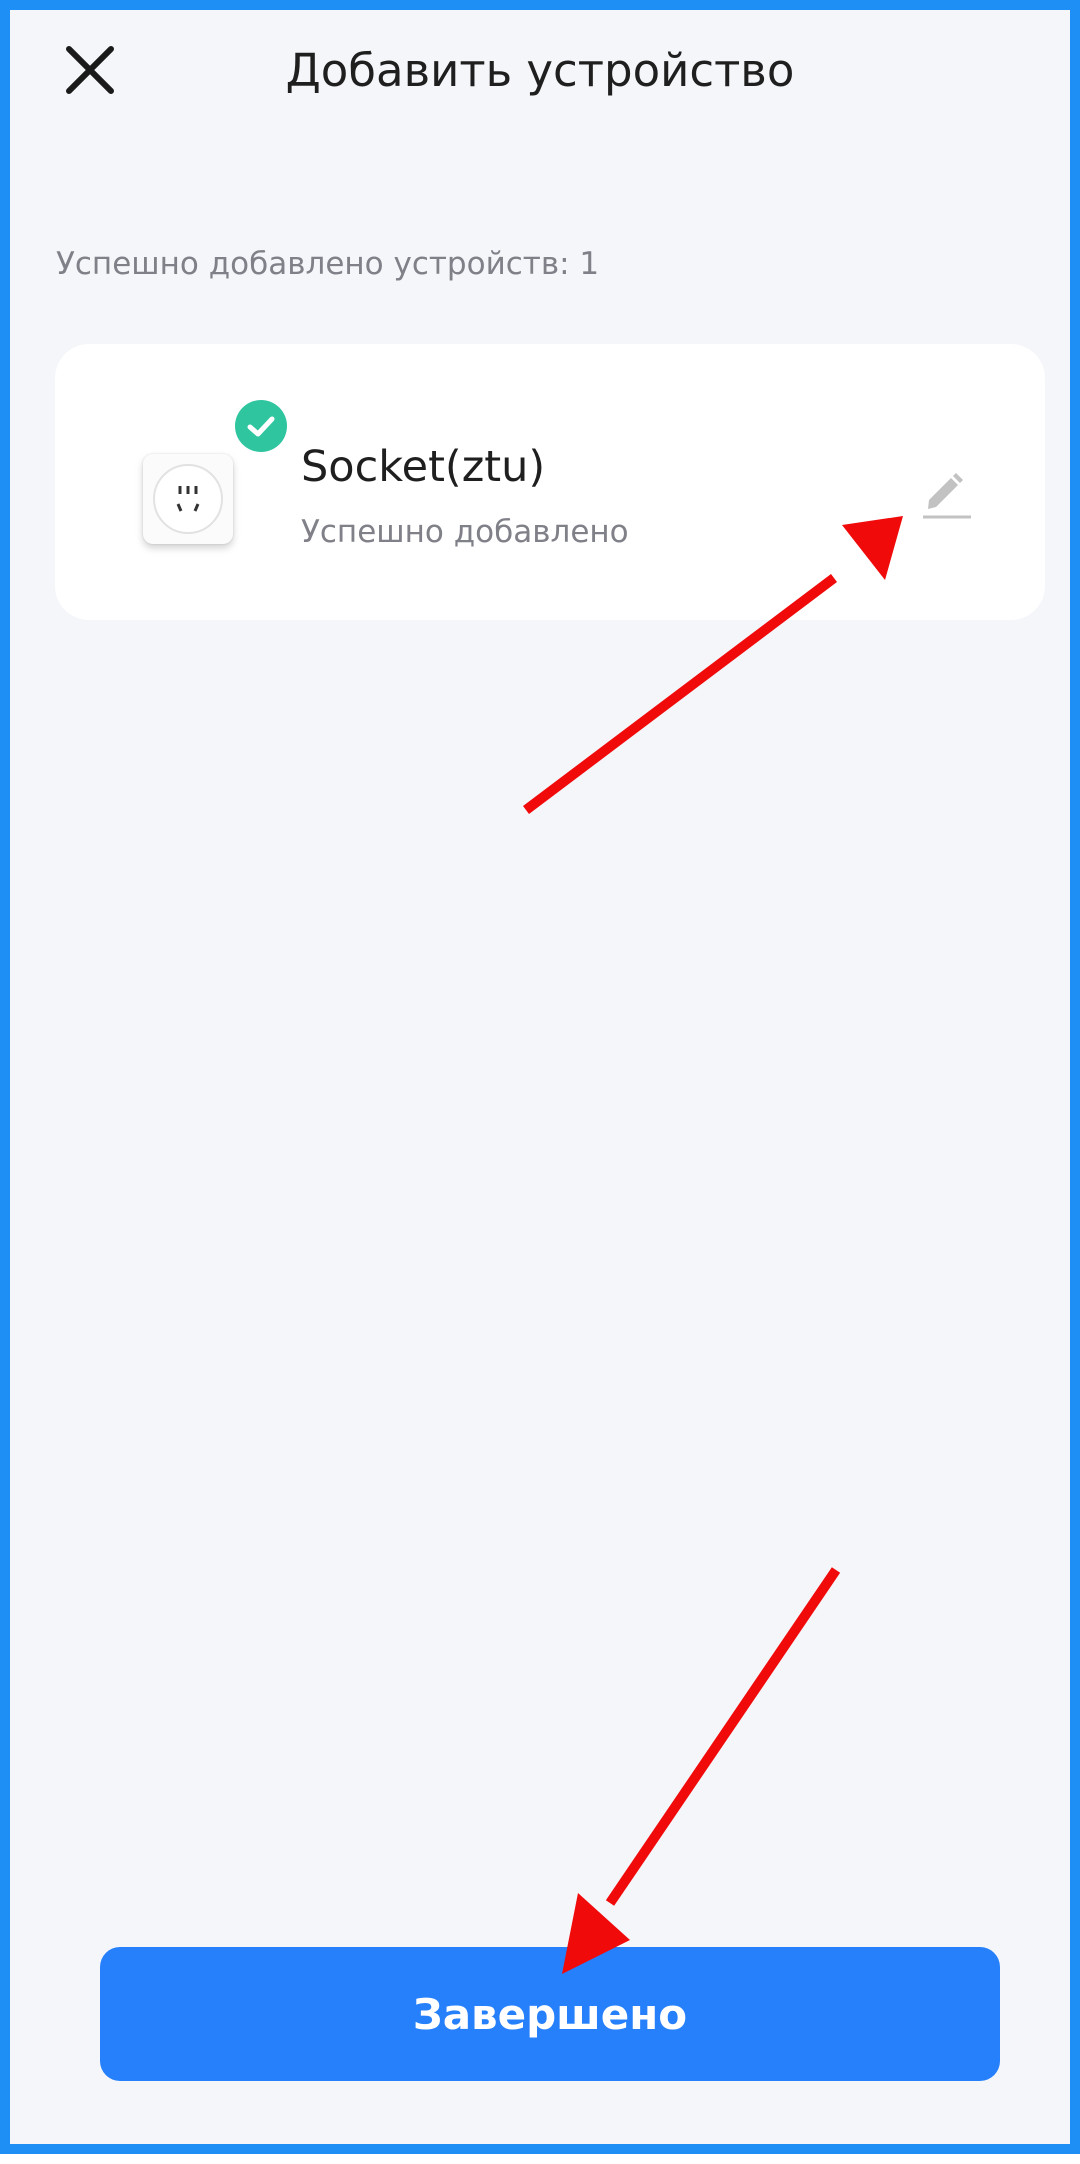 The height and width of the screenshot is (2164, 1080). Describe the element at coordinates (328, 264) in the screenshot. I see `added-count-text: Успешно добавлено устройств: 1` at that location.